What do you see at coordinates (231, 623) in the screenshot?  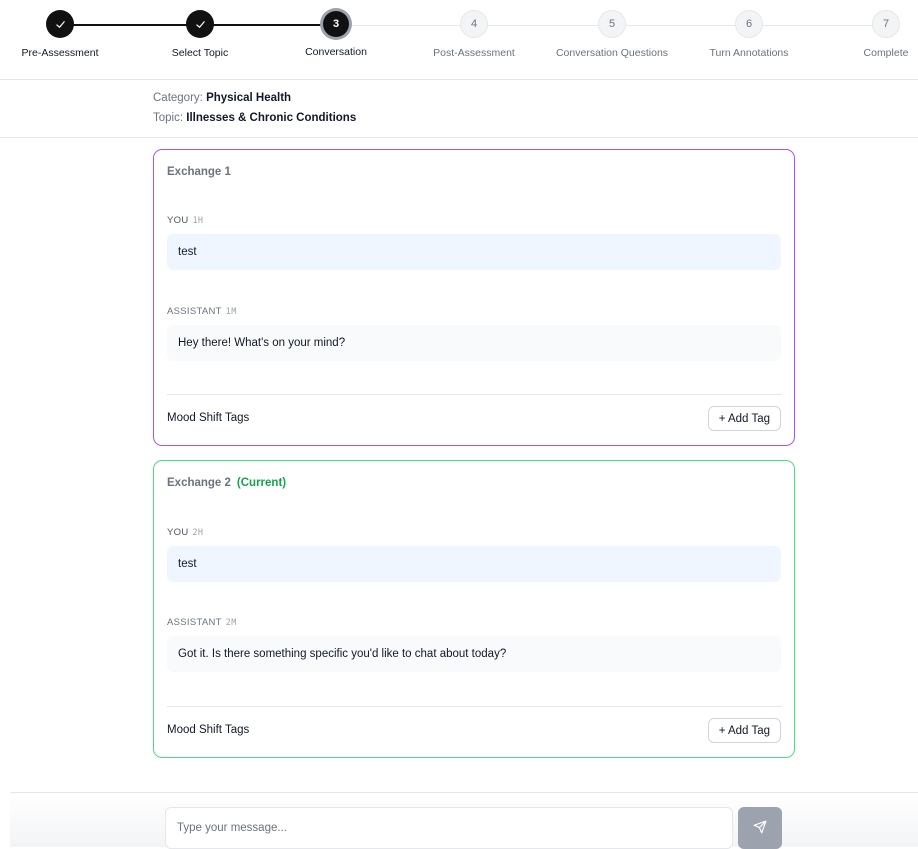 I see `assistant-timestamp: 2M` at bounding box center [231, 623].